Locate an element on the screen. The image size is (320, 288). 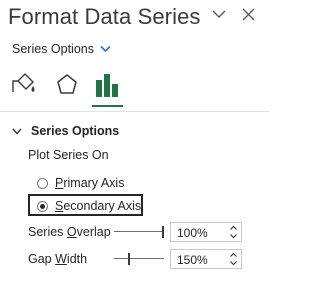
selected-tab-indicator is located at coordinates (107, 106).